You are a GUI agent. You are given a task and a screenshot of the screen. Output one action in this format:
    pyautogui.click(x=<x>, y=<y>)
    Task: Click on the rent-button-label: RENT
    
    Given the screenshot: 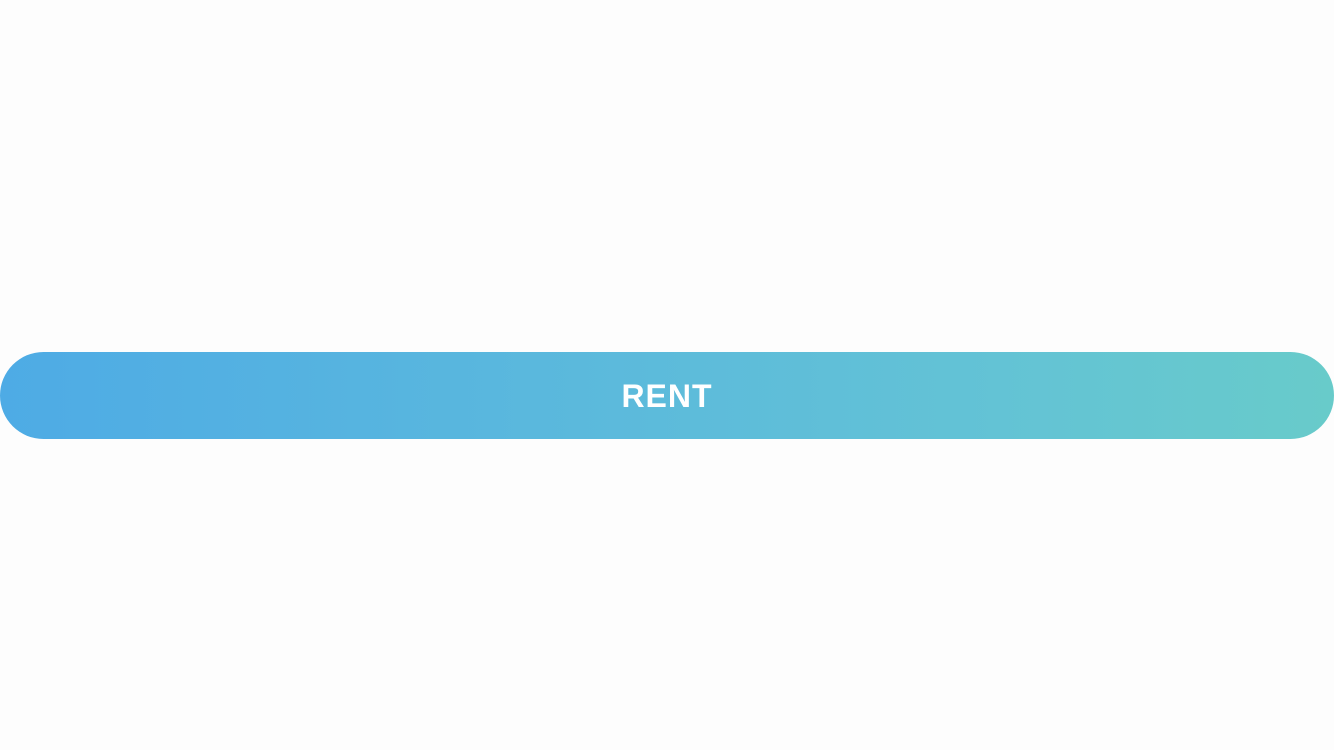 What is the action you would take?
    pyautogui.click(x=667, y=395)
    